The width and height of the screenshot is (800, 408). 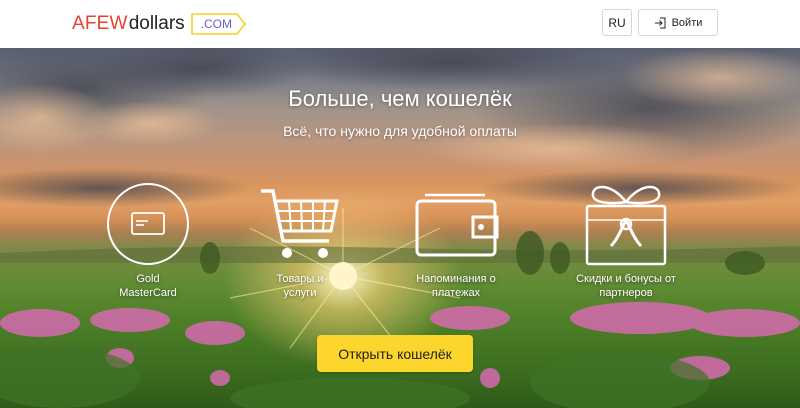 What do you see at coordinates (400, 24) in the screenshot?
I see `top-header: AFEW dollars .COM RU Войти` at bounding box center [400, 24].